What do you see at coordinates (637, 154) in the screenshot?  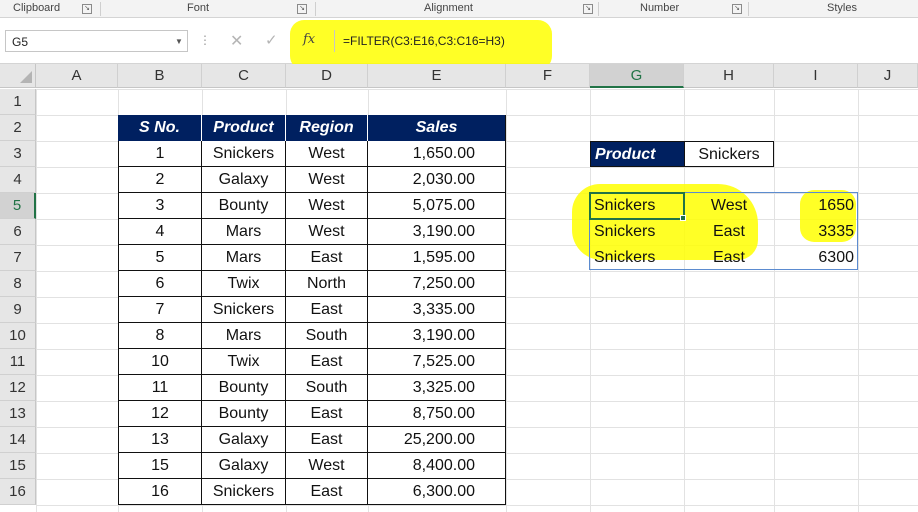 I see `lookup-product-label: Product` at bounding box center [637, 154].